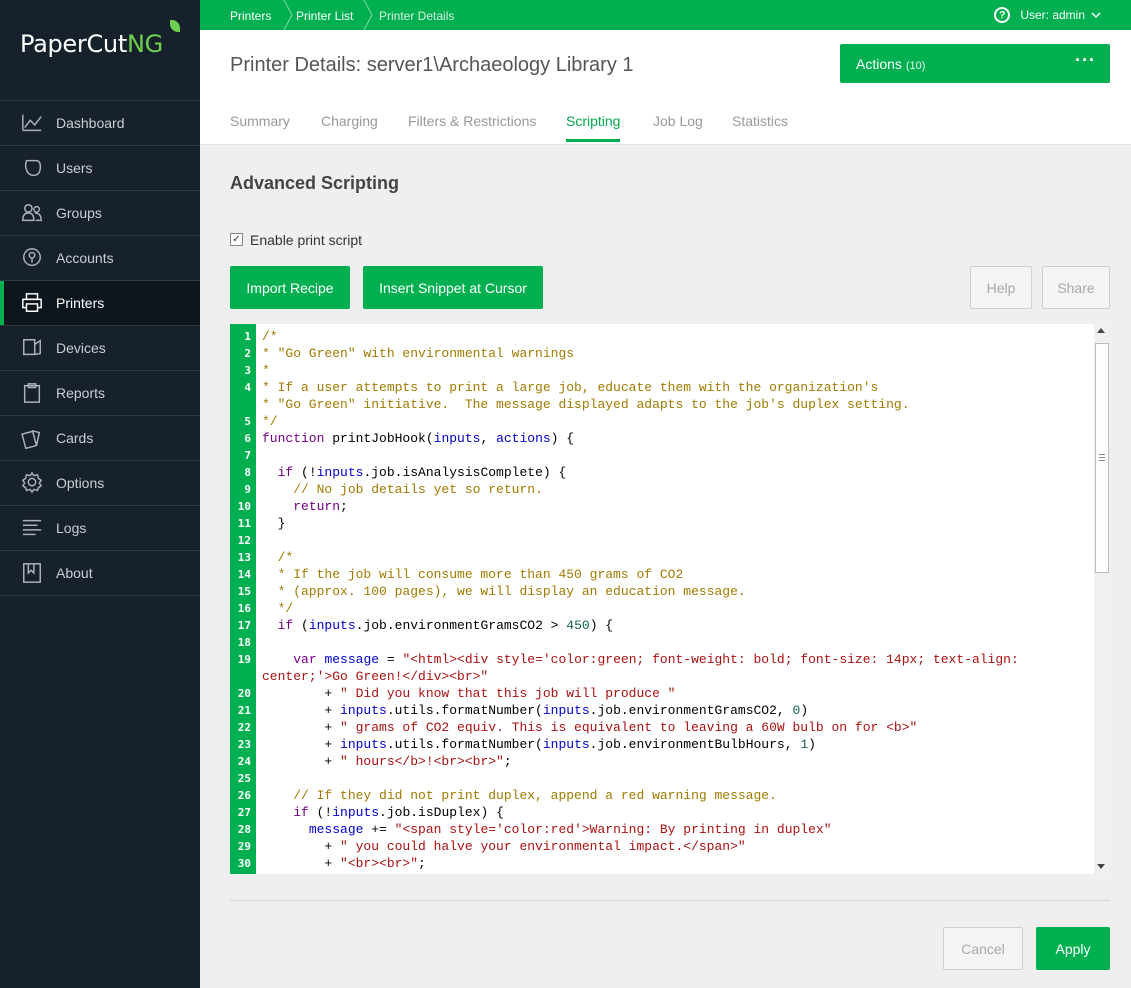 This screenshot has width=1131, height=988. What do you see at coordinates (100, 168) in the screenshot?
I see `sidebar-item-users: Users` at bounding box center [100, 168].